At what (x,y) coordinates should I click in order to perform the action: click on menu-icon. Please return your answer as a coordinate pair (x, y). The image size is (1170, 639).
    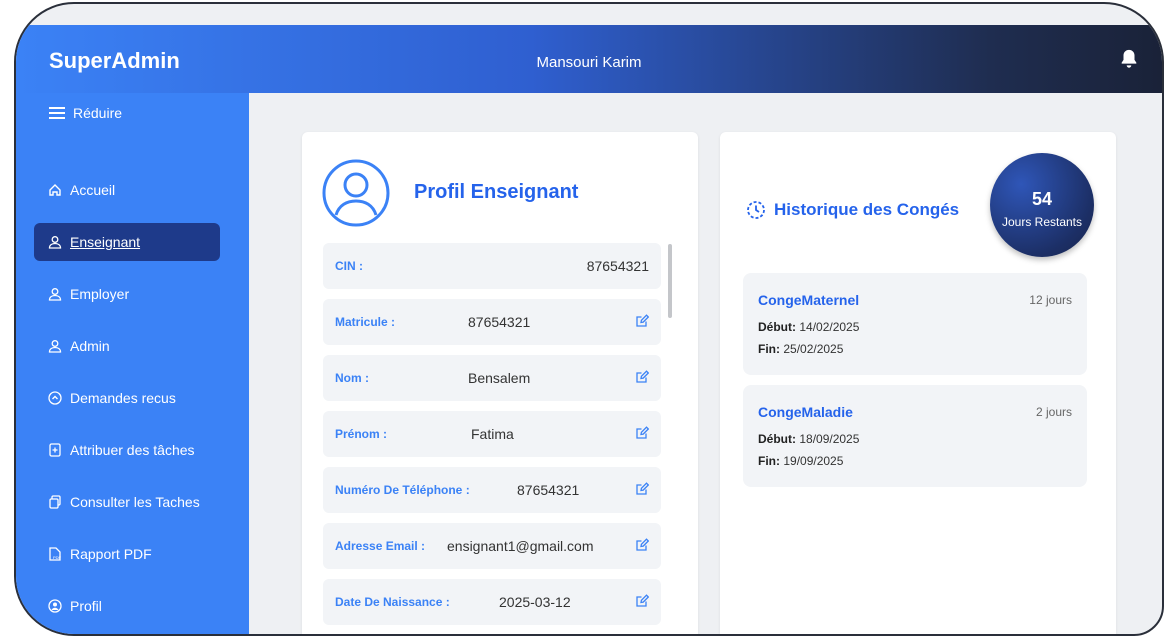
    Looking at the image, I should click on (57, 113).